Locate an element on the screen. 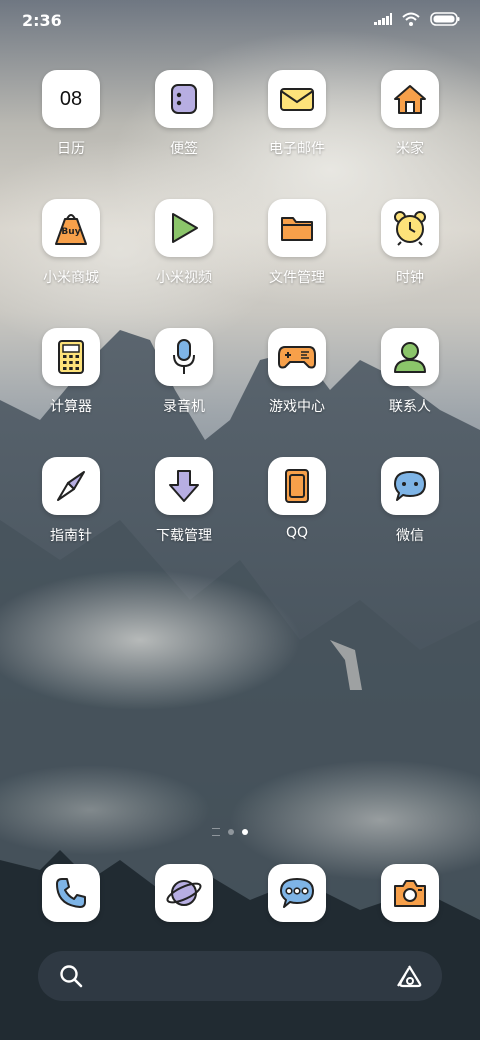 The width and height of the screenshot is (480, 1040). app-wechat: 微信 is located at coordinates (410, 517).